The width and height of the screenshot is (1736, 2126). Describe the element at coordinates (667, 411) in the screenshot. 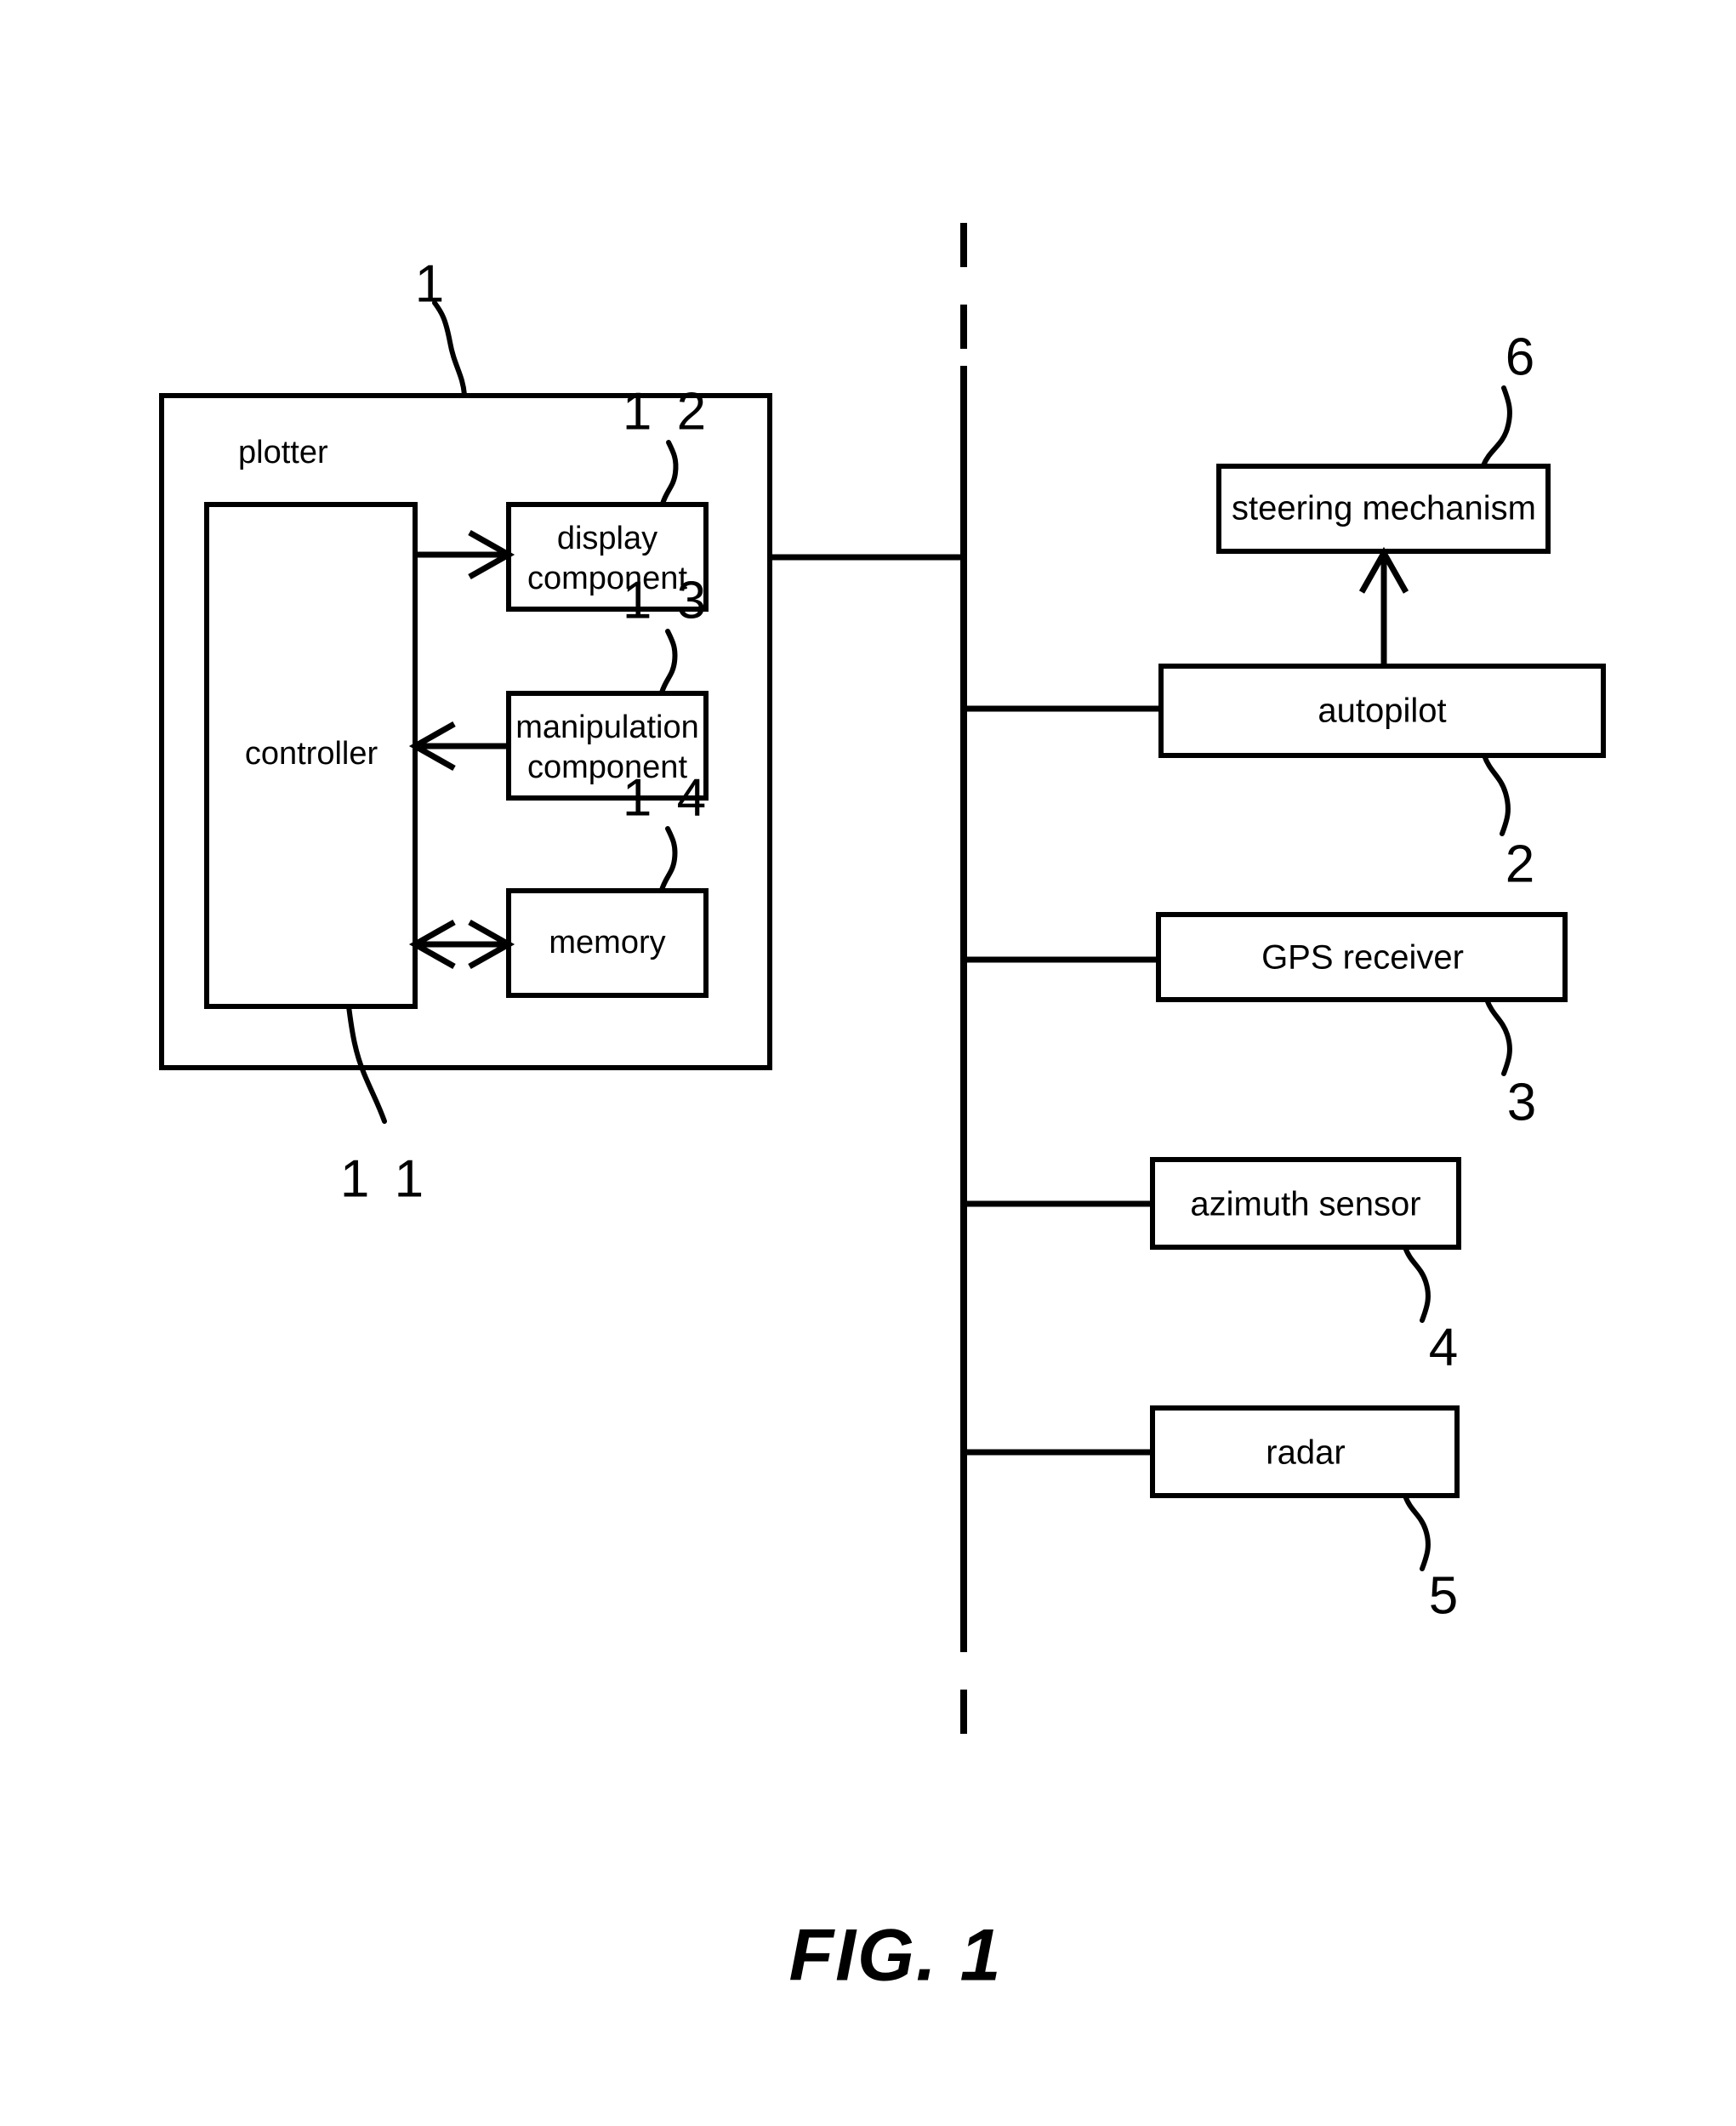

I see `reference-number-display-component: 1 2` at that location.